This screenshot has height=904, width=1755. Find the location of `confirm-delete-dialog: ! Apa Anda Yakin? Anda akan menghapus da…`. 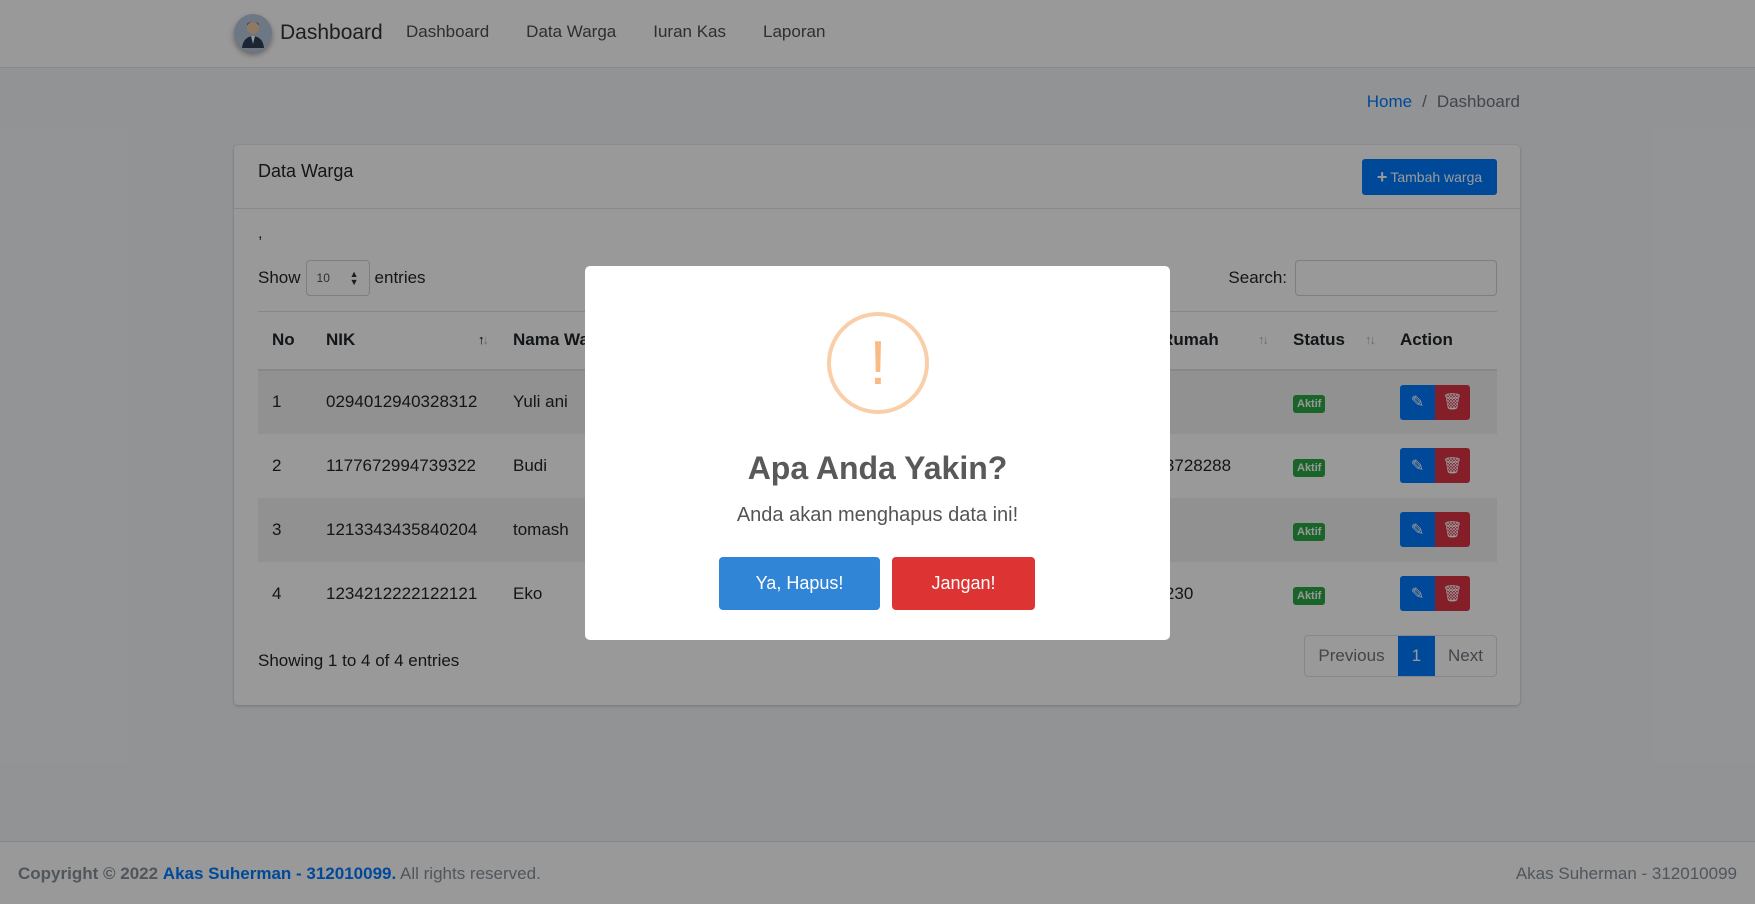

confirm-delete-dialog: ! Apa Anda Yakin? Anda akan menghapus da… is located at coordinates (877, 453).